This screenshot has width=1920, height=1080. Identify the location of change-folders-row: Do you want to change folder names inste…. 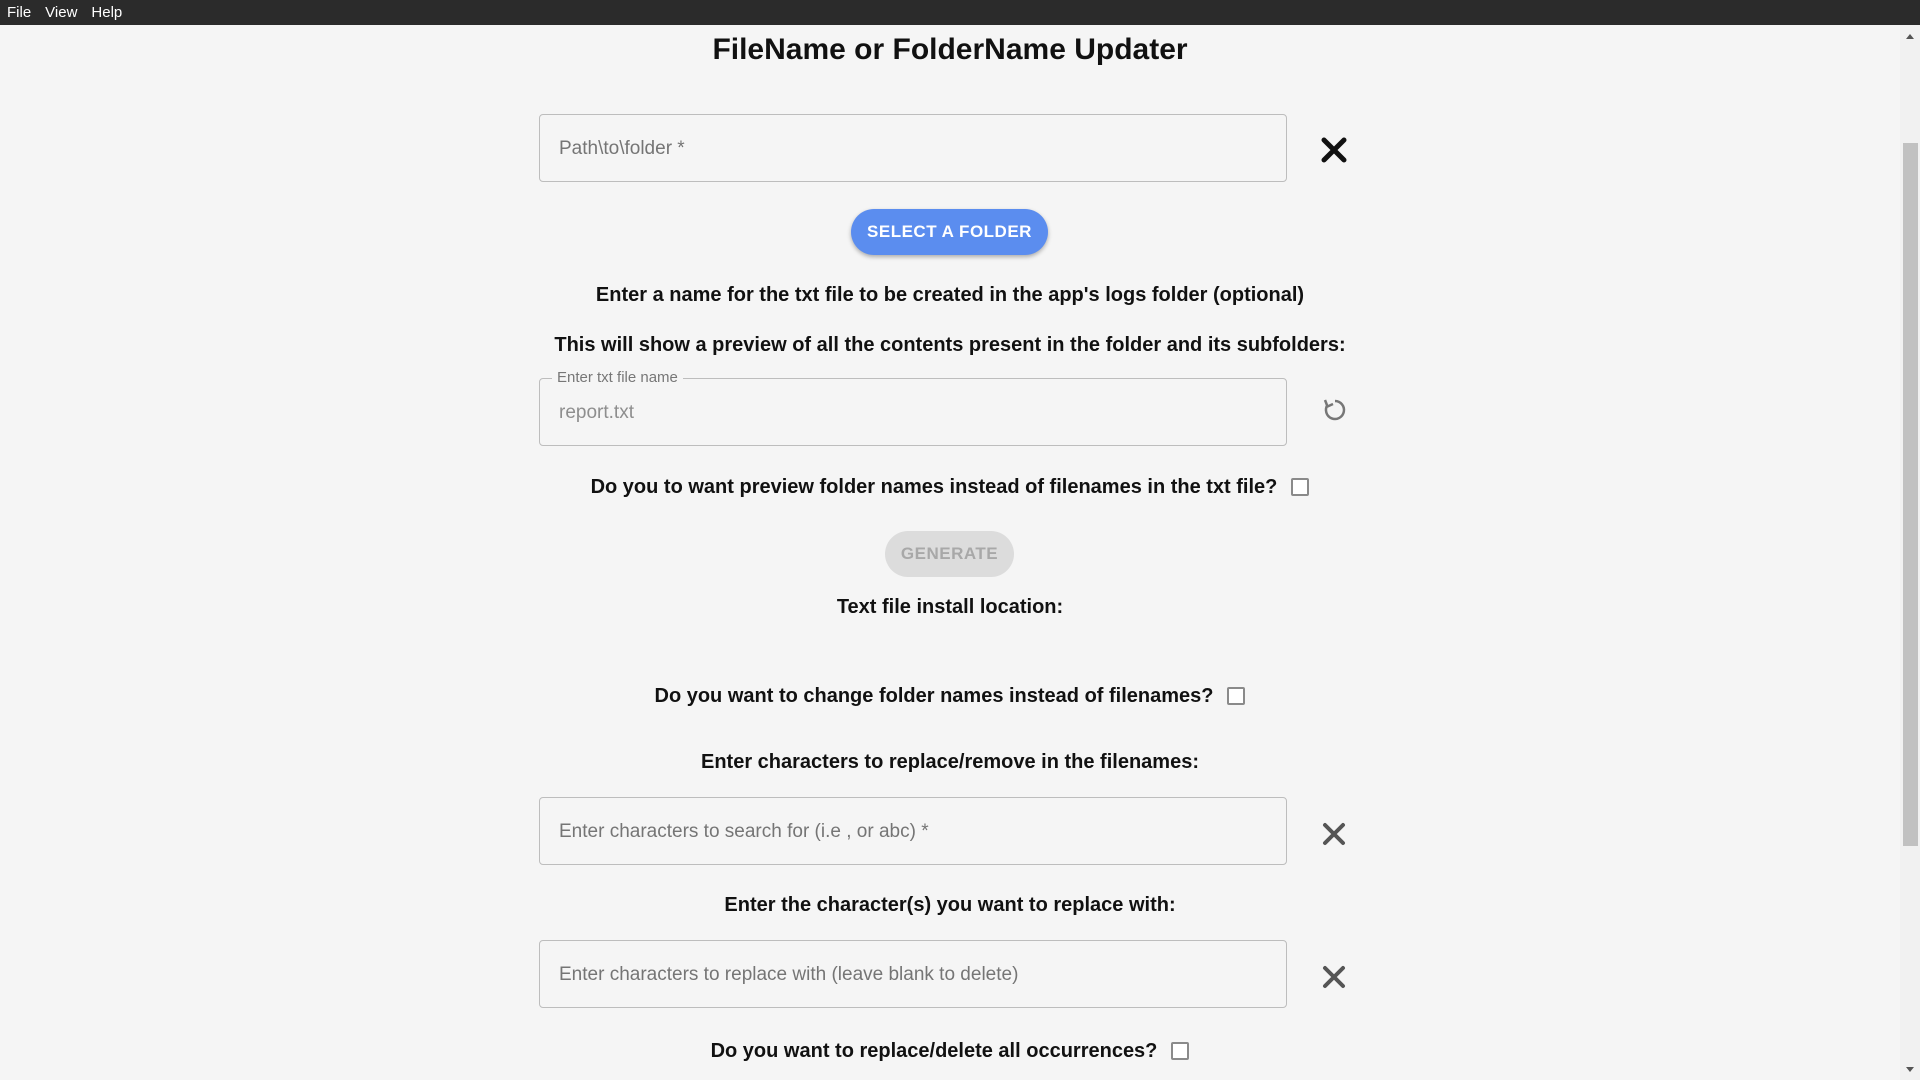
(950, 696).